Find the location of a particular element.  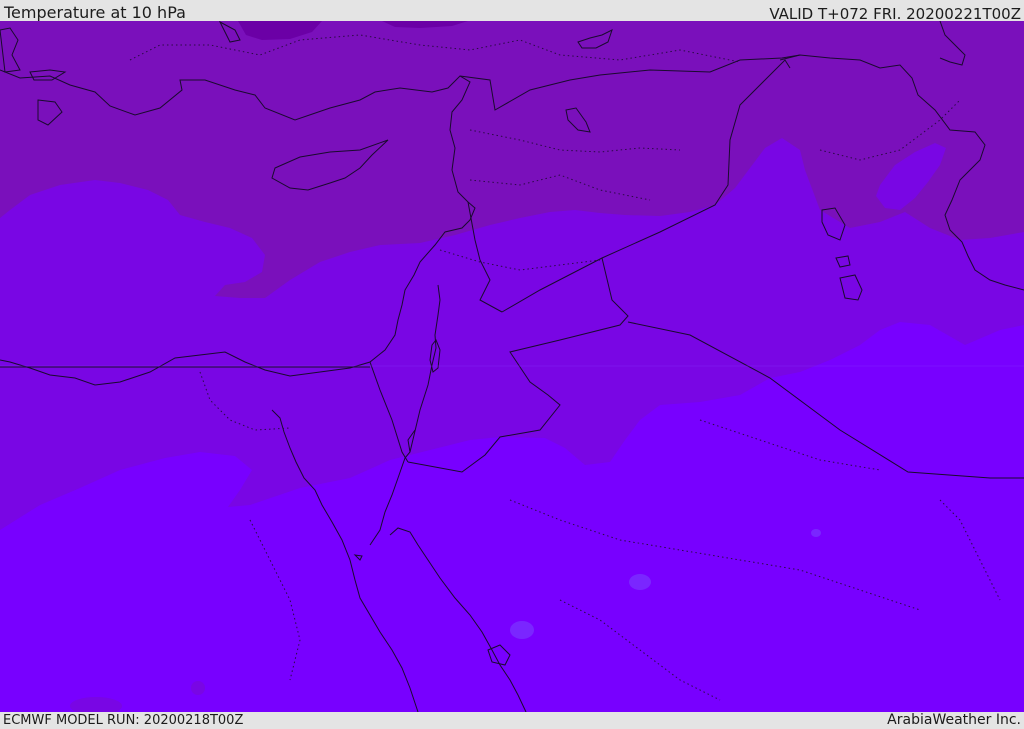

map-title: Temperature at 10 hPa is located at coordinates (95, 12).